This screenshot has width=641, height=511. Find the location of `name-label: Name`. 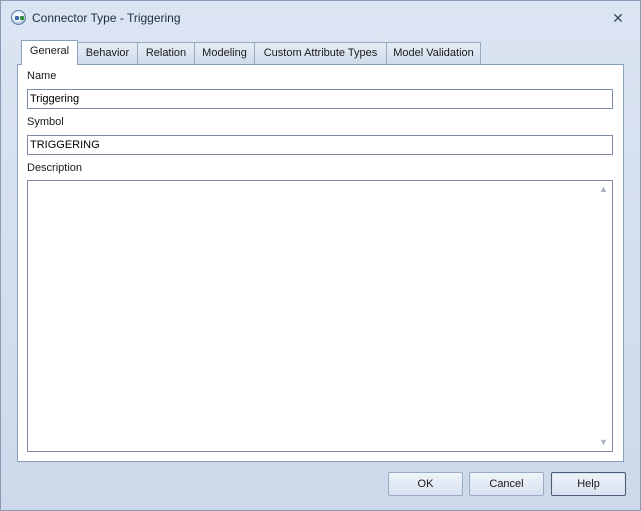

name-label: Name is located at coordinates (42, 76).